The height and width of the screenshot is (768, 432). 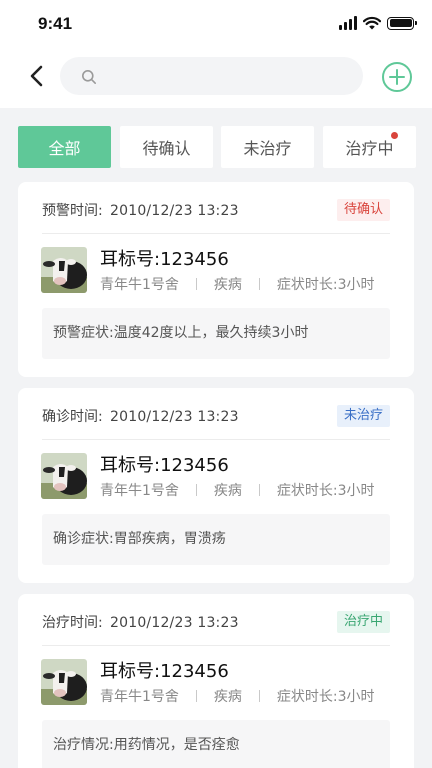 I want to click on add-button, so click(x=397, y=77).